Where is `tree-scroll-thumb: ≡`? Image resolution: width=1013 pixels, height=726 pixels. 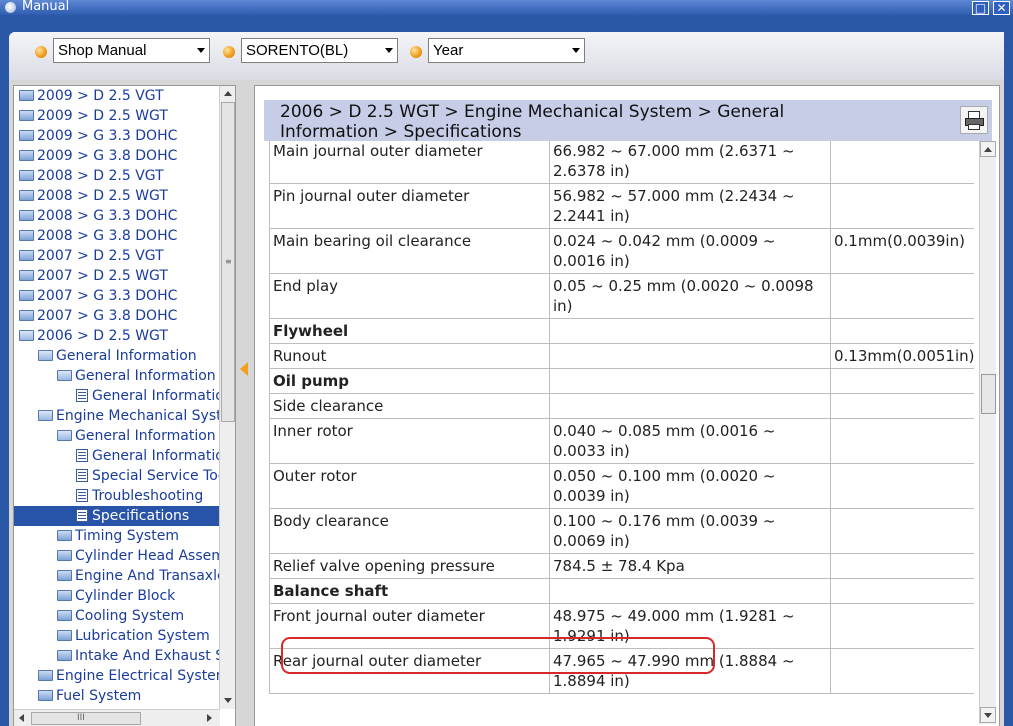
tree-scroll-thumb: ≡ is located at coordinates (228, 262).